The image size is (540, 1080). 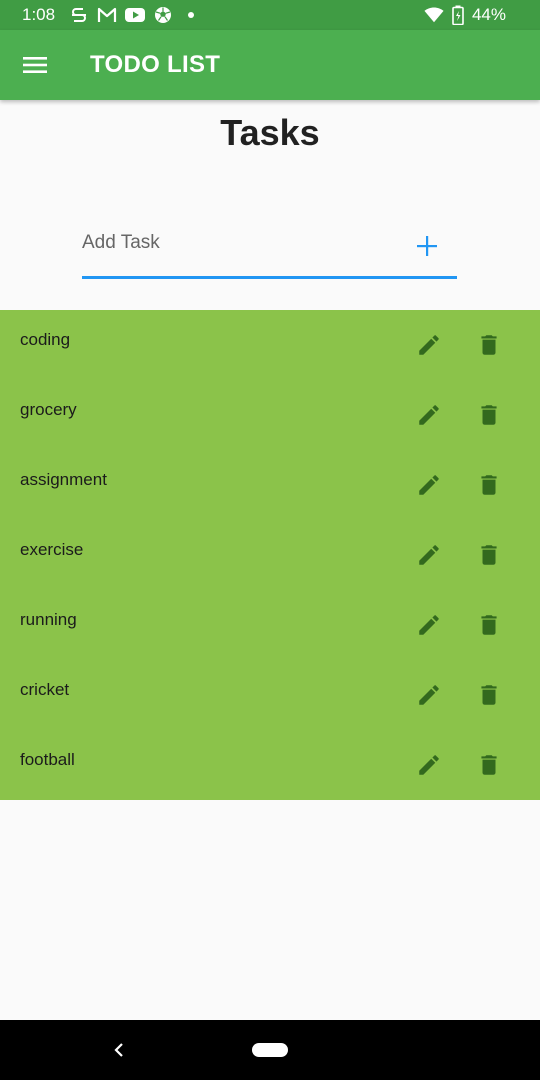 I want to click on s-logo-icon, so click(x=79, y=15).